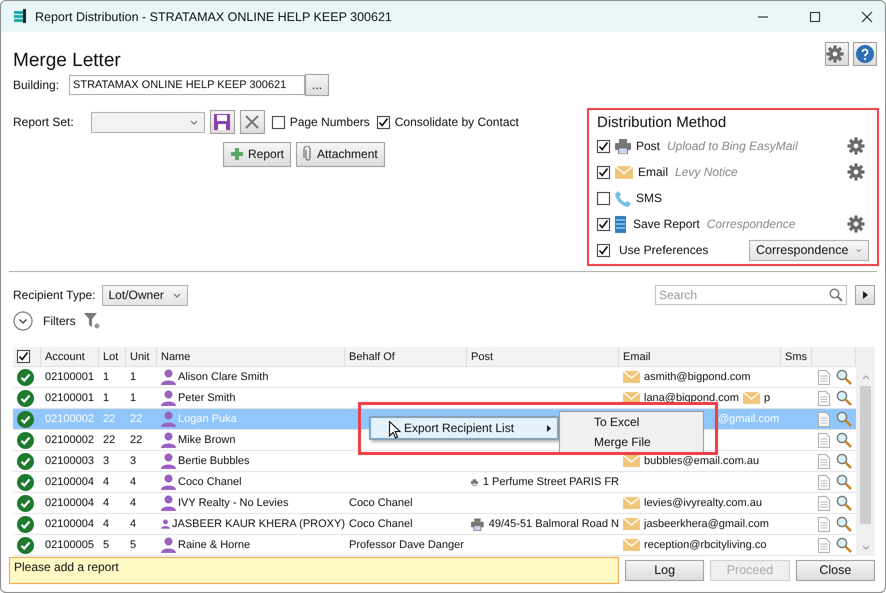  Describe the element at coordinates (314, 570) in the screenshot. I see `status-message: Please add a report` at that location.